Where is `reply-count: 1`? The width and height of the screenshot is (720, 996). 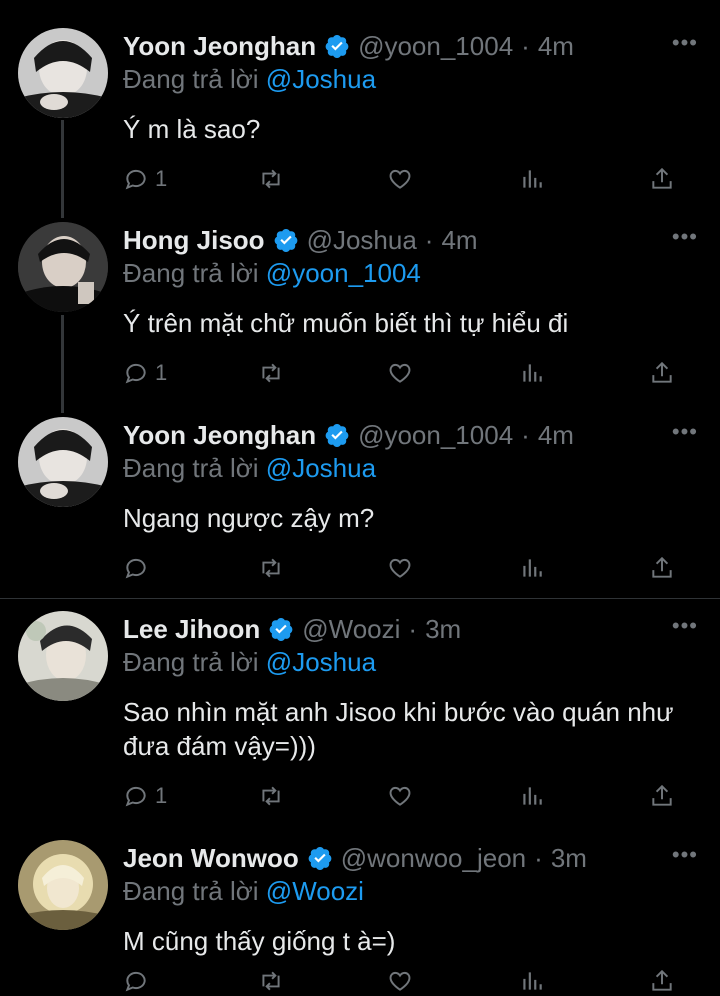 reply-count: 1 is located at coordinates (161, 795).